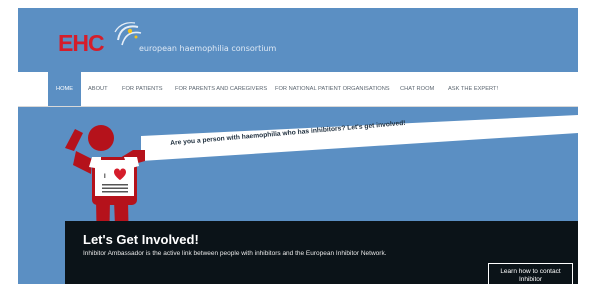 This screenshot has width=590, height=284. Describe the element at coordinates (530, 273) in the screenshot. I see `contact-button: Learn how to contact Inhibitor` at that location.